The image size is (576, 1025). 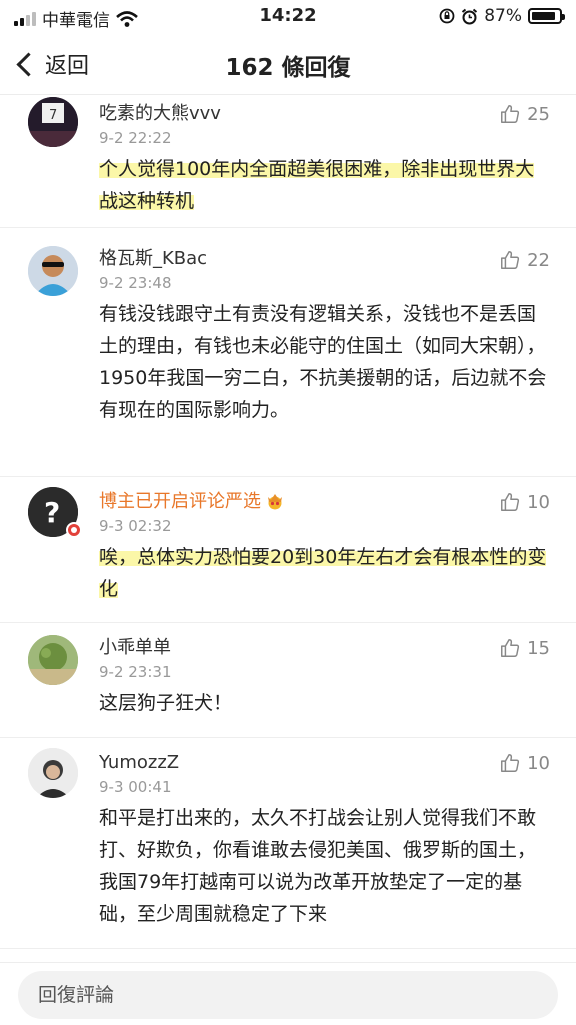 I want to click on reply-input, so click(x=288, y=995).